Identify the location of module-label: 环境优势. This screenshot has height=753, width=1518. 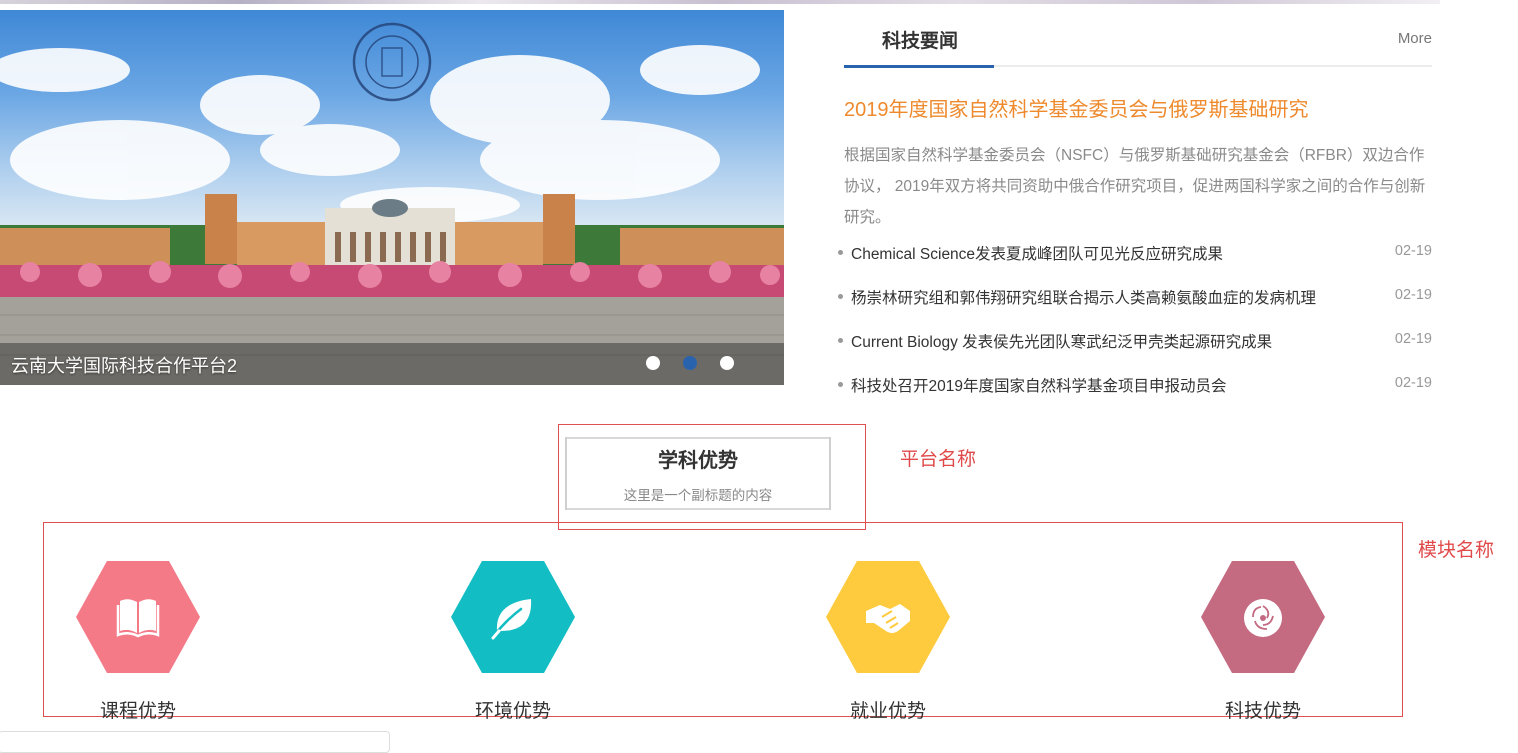
(512, 711).